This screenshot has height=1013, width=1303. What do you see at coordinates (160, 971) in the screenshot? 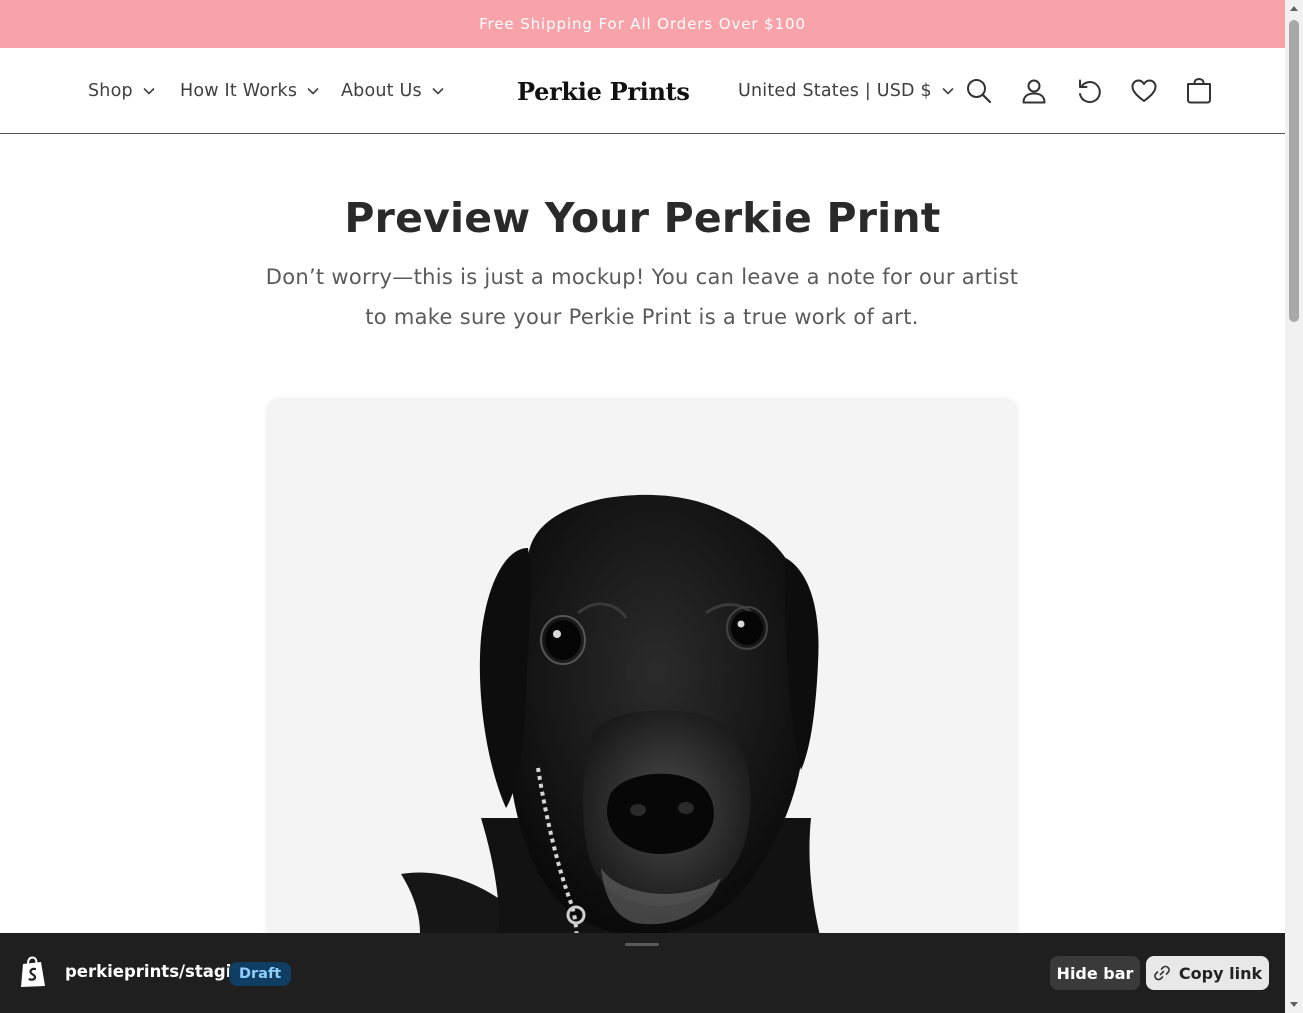
I see `store-name: perkieprints/staging` at bounding box center [160, 971].